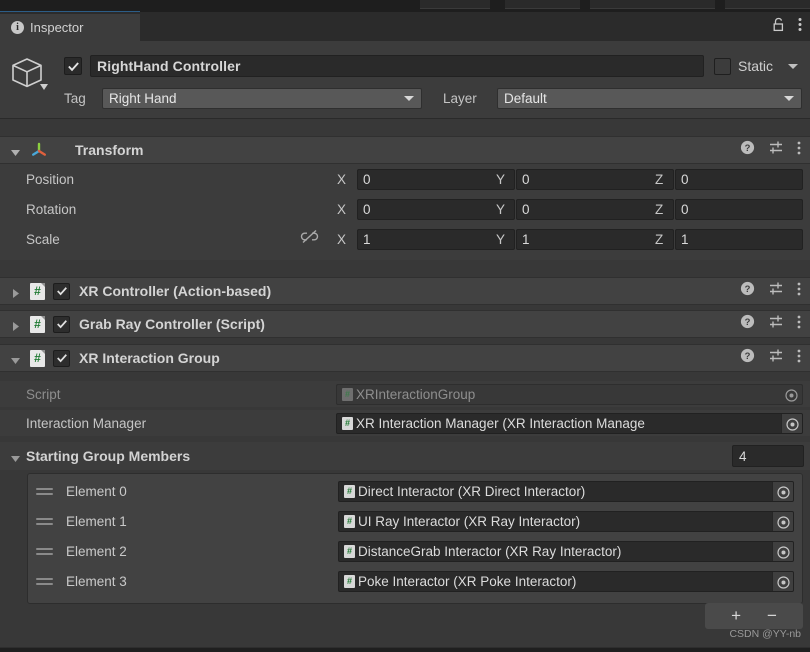 Image resolution: width=810 pixels, height=652 pixels. What do you see at coordinates (73, 66) in the screenshot?
I see `gameobject-enabled-checkbox` at bounding box center [73, 66].